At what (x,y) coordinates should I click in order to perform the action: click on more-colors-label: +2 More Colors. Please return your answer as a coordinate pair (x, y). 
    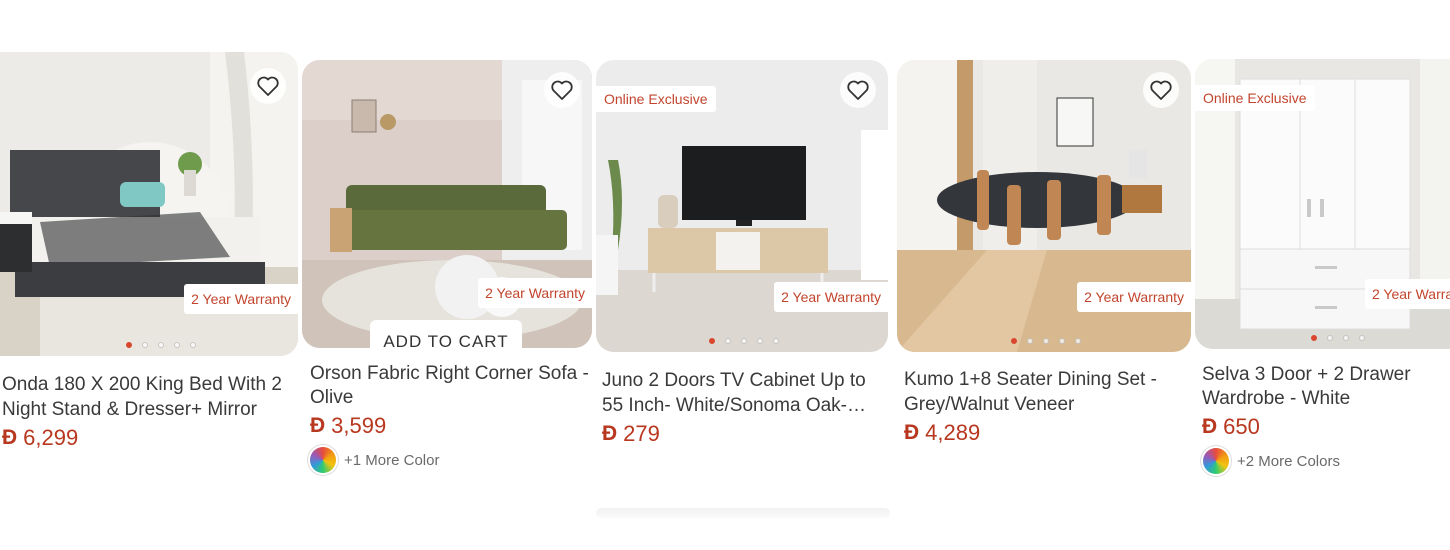
    Looking at the image, I should click on (1288, 461).